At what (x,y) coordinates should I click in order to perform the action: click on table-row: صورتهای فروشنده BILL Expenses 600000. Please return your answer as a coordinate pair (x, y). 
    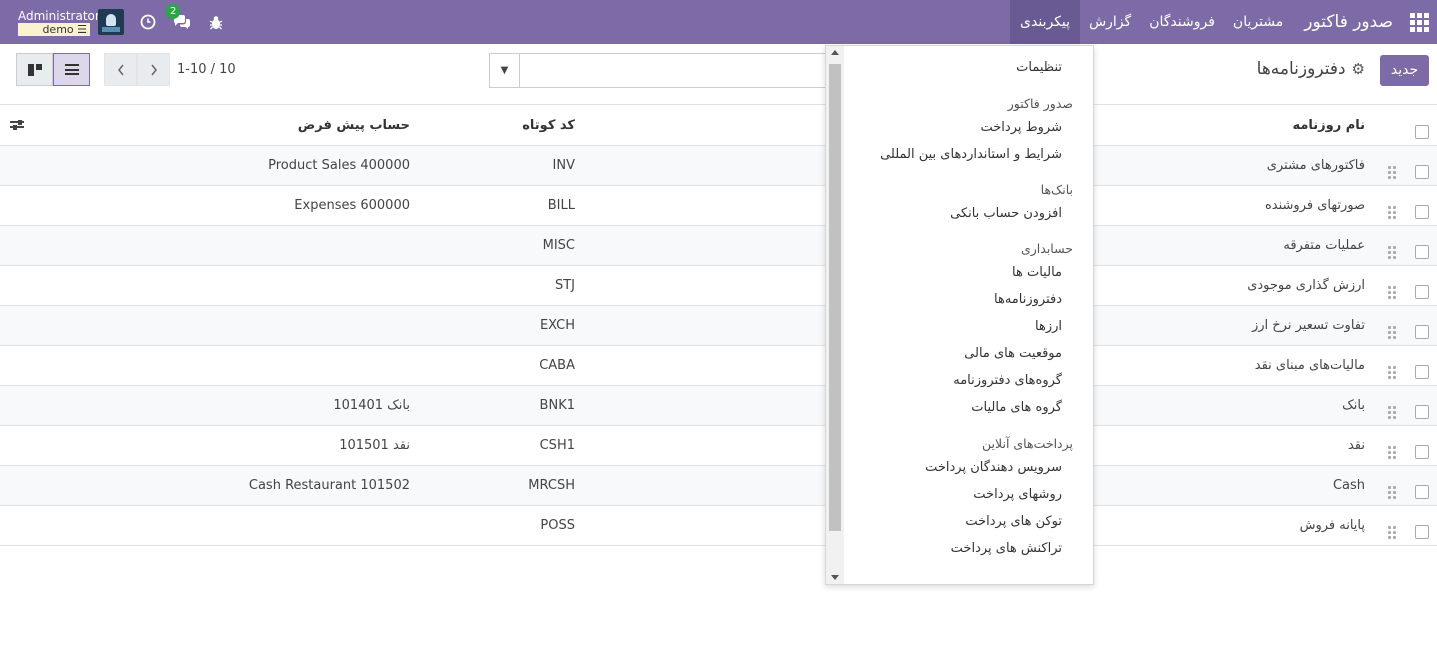
    Looking at the image, I should click on (718, 206).